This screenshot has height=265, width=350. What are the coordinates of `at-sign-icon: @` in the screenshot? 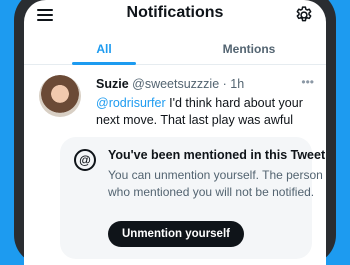 It's located at (85, 160).